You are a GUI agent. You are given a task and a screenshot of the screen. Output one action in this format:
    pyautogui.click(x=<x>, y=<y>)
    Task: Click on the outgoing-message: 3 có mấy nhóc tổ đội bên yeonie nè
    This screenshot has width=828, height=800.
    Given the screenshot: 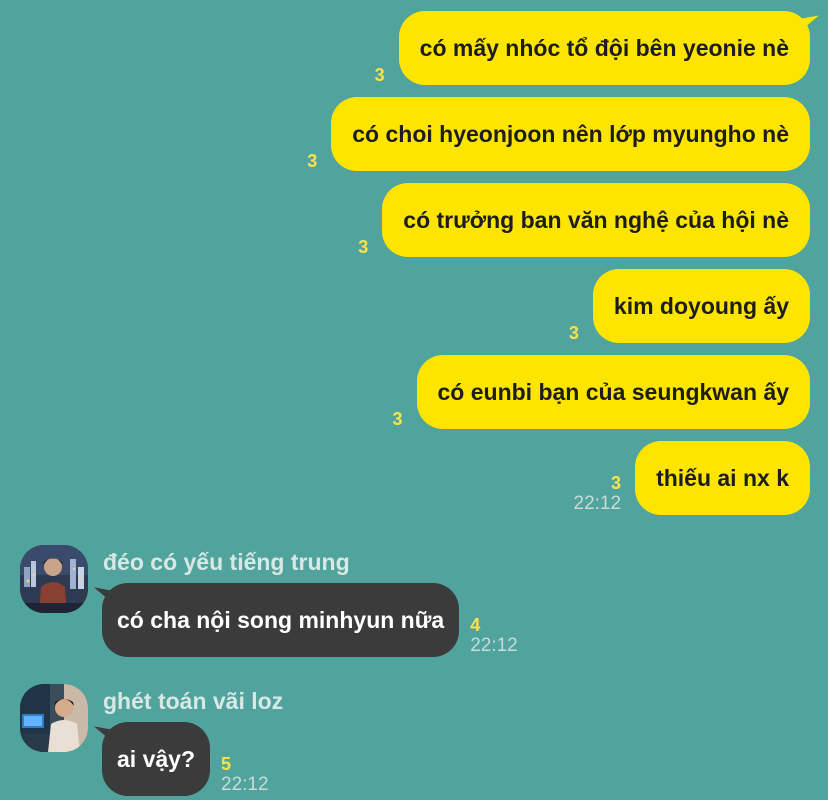 What is the action you would take?
    pyautogui.click(x=592, y=48)
    